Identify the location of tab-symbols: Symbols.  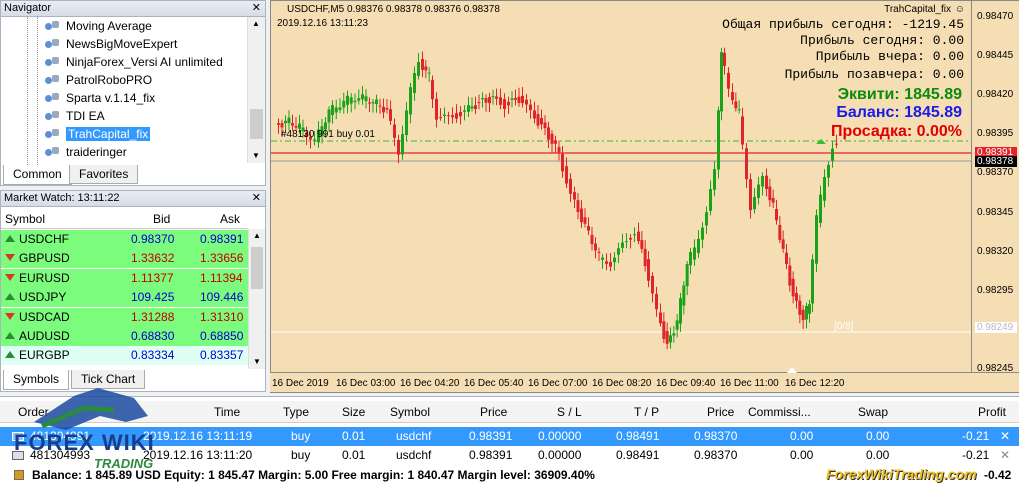
(36, 380).